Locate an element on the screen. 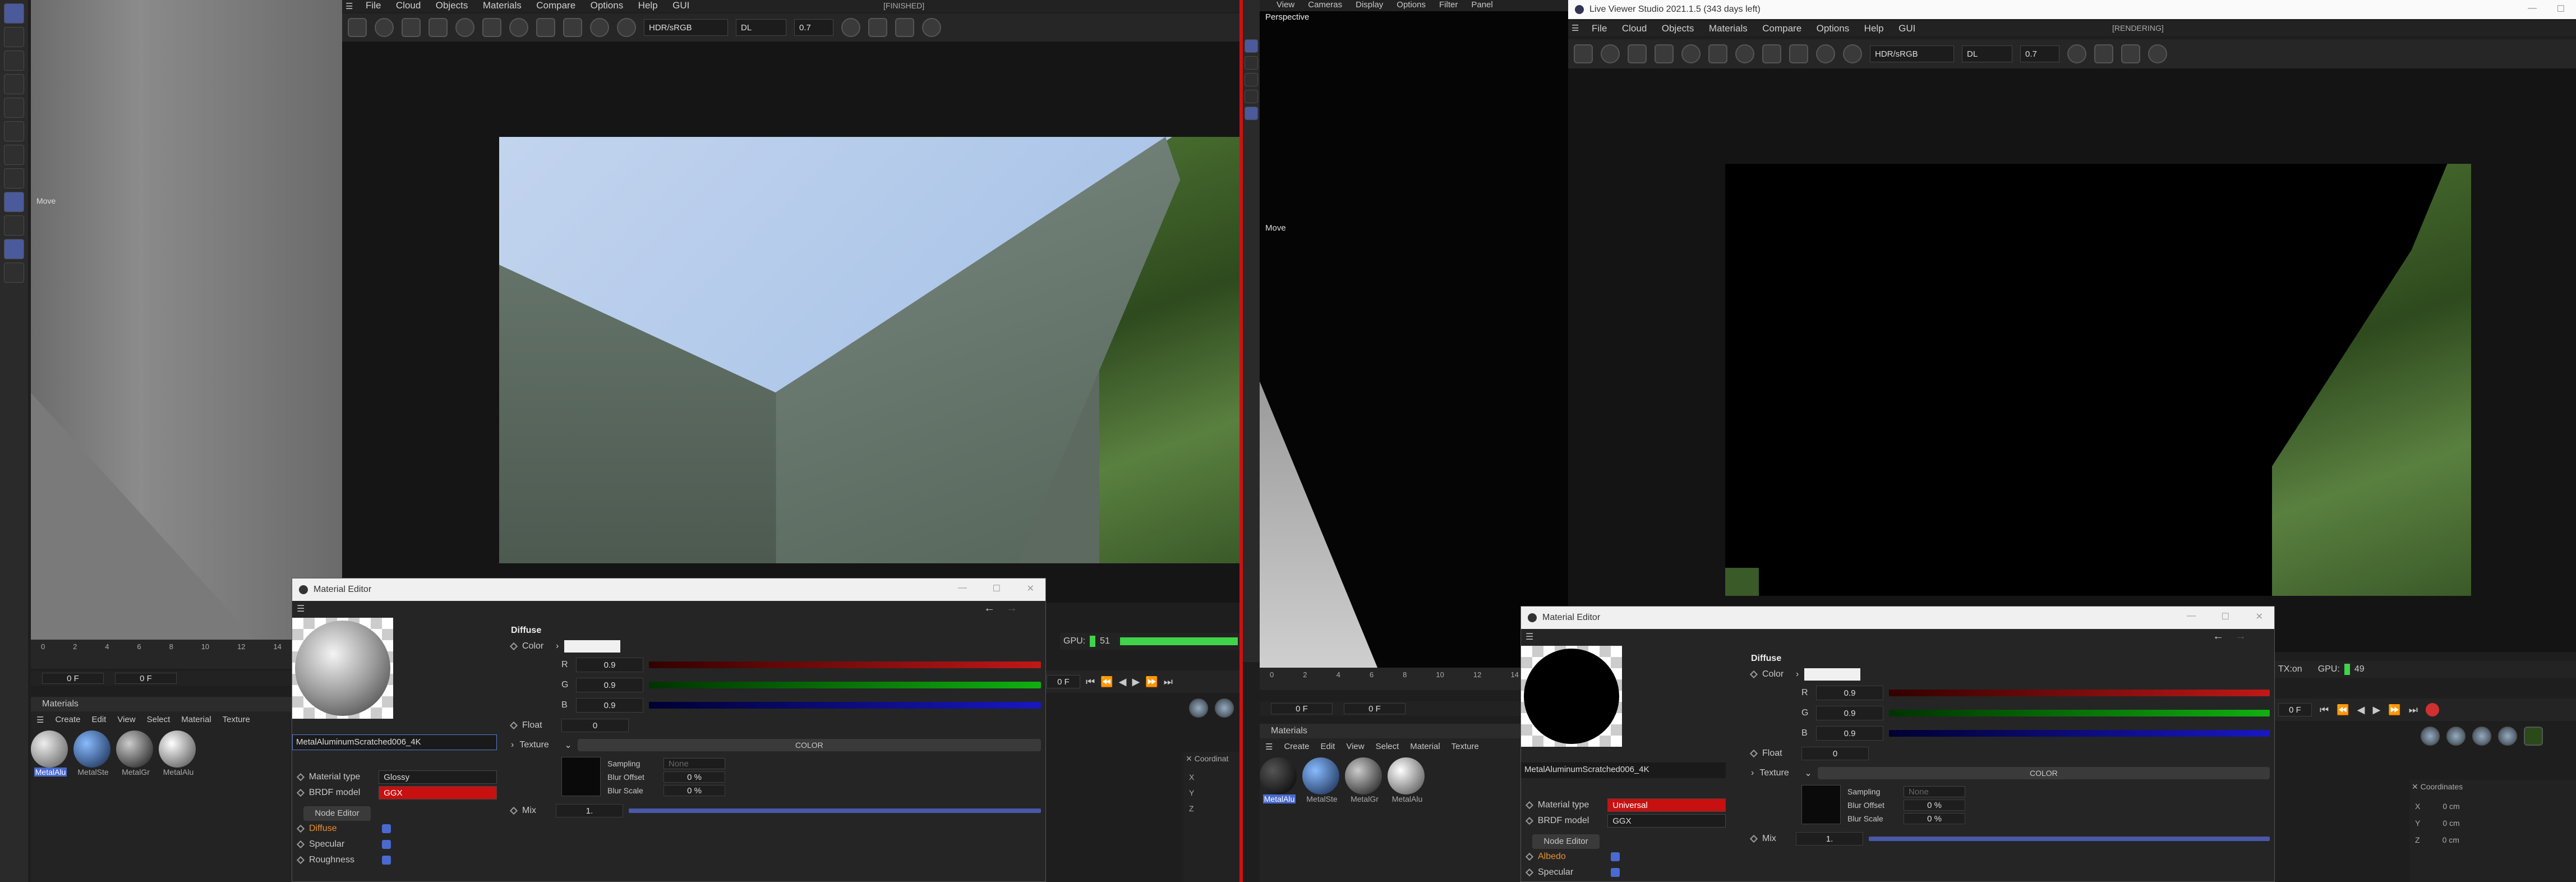  materials-menu-edit: Edit is located at coordinates (98, 720).